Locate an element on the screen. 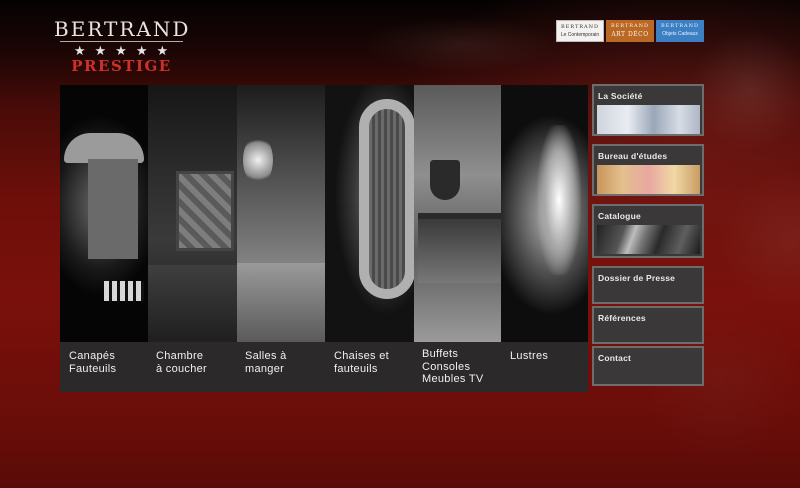  category-label-lustres: Lustres is located at coordinates (529, 356).